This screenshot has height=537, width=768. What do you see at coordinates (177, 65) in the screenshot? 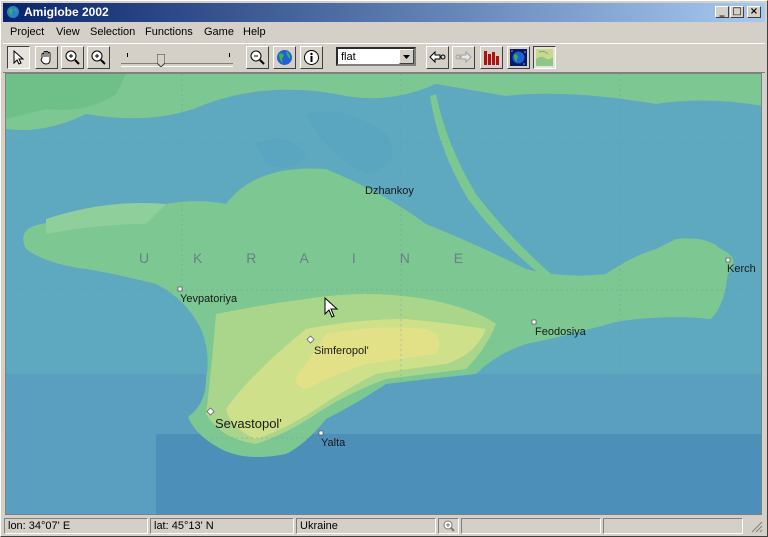
I see `slider-track` at bounding box center [177, 65].